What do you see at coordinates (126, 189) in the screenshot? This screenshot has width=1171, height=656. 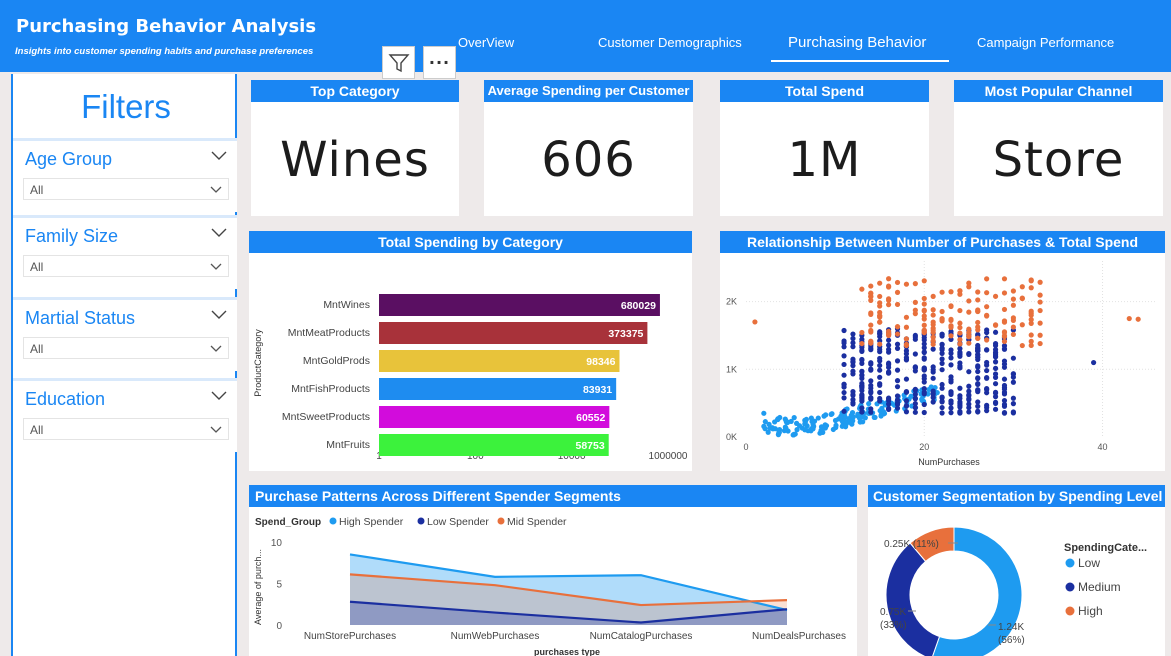 I see `age-group-select: All` at bounding box center [126, 189].